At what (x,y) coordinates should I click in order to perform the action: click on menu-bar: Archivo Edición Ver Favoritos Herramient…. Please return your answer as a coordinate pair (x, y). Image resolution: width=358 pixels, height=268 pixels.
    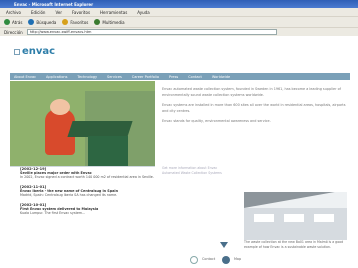
    Looking at the image, I should click on (179, 12).